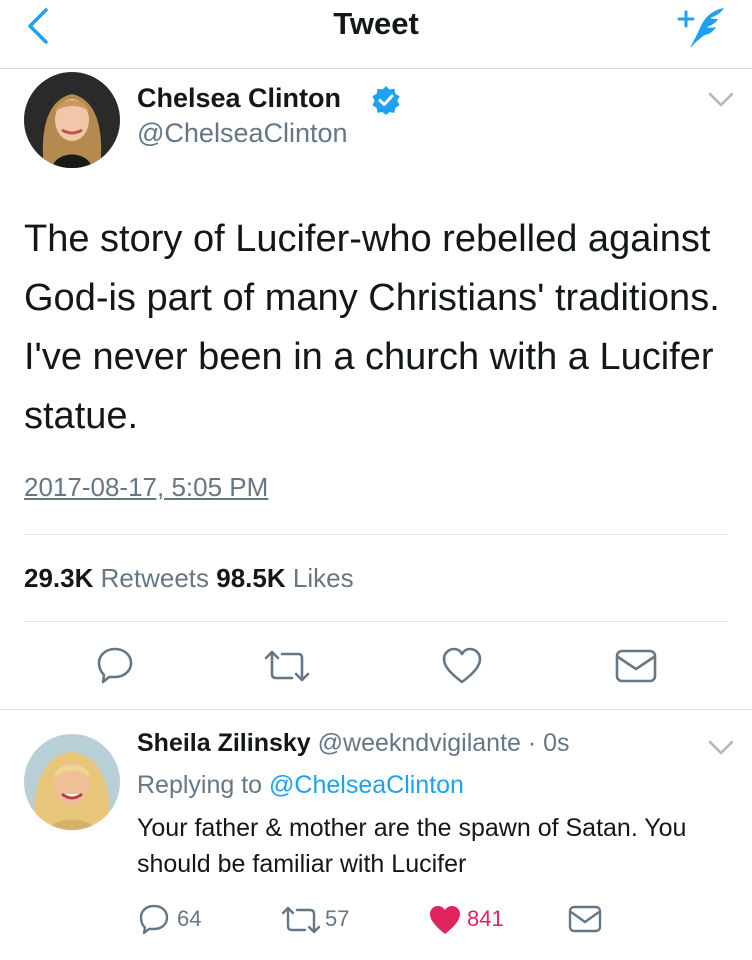 This screenshot has height=960, width=752. I want to click on reply-count: 64, so click(189, 918).